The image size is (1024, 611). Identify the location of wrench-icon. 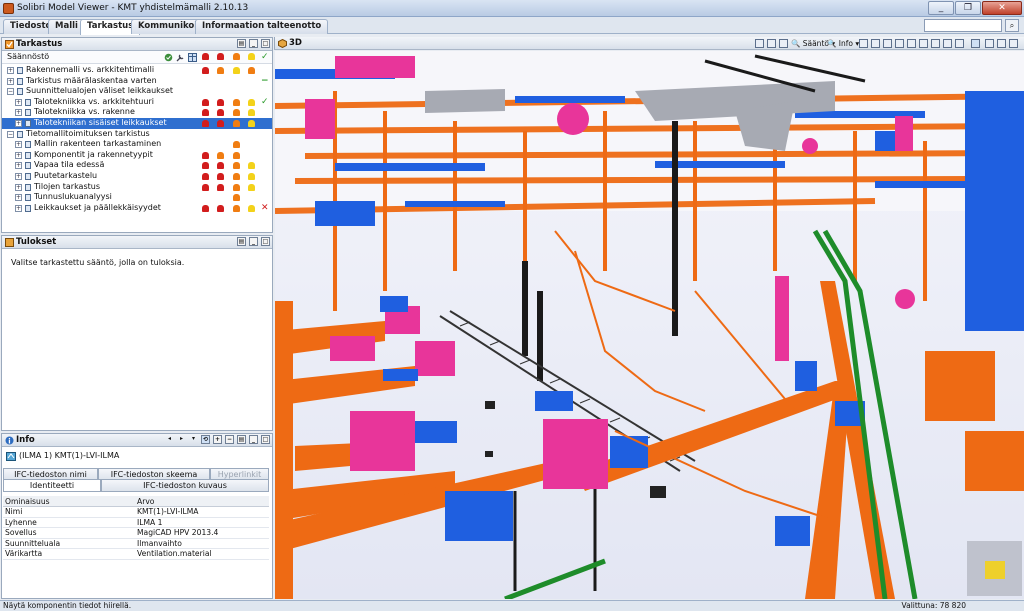
(180, 57).